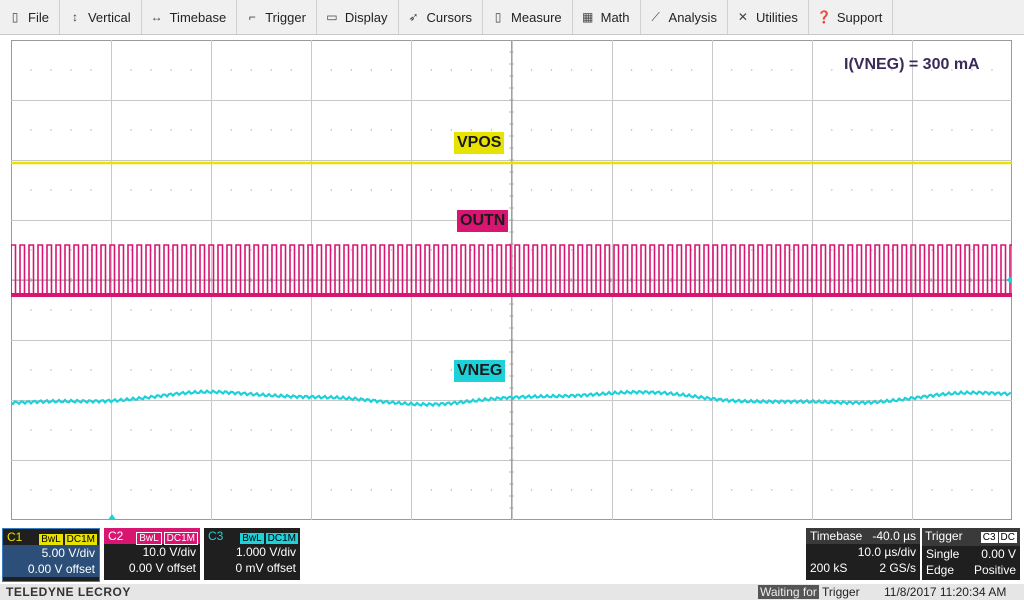 The width and height of the screenshot is (1024, 600). Describe the element at coordinates (886, 552) in the screenshot. I see `timebase-scale: 10.0 µs/div` at that location.